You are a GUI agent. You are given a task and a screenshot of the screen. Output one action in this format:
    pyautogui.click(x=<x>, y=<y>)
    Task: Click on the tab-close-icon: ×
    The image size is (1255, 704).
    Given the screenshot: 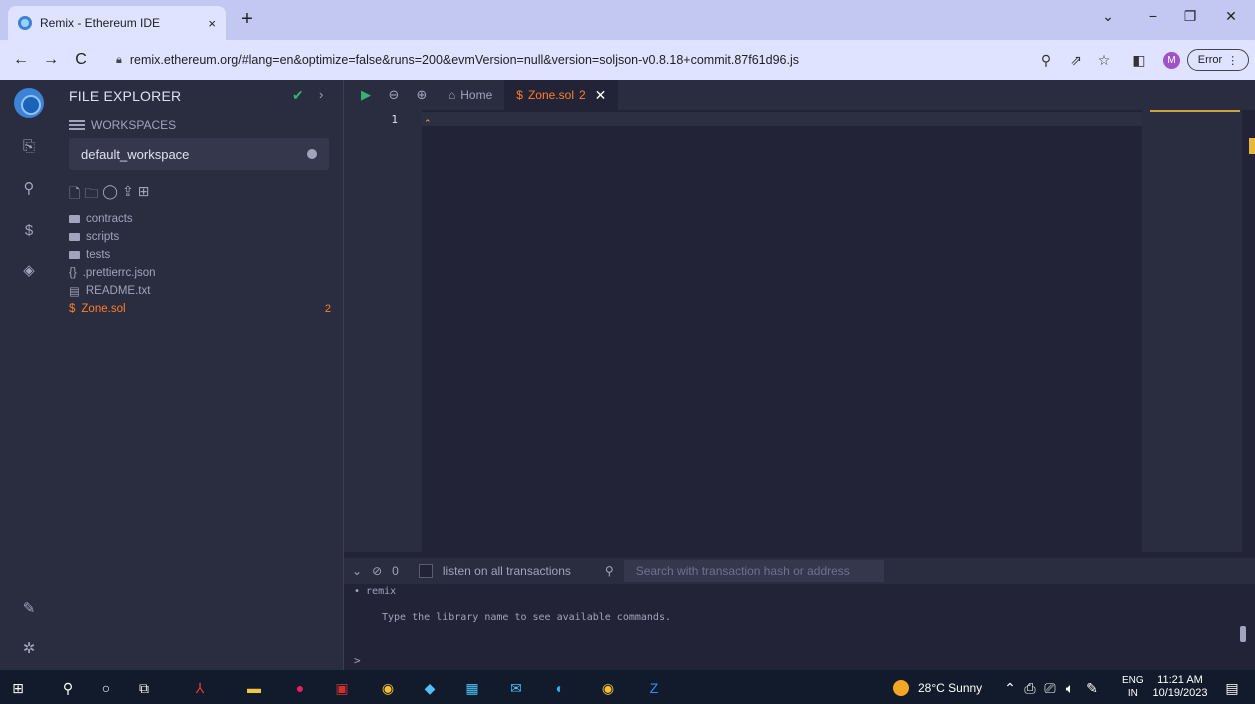 What is the action you would take?
    pyautogui.click(x=212, y=23)
    